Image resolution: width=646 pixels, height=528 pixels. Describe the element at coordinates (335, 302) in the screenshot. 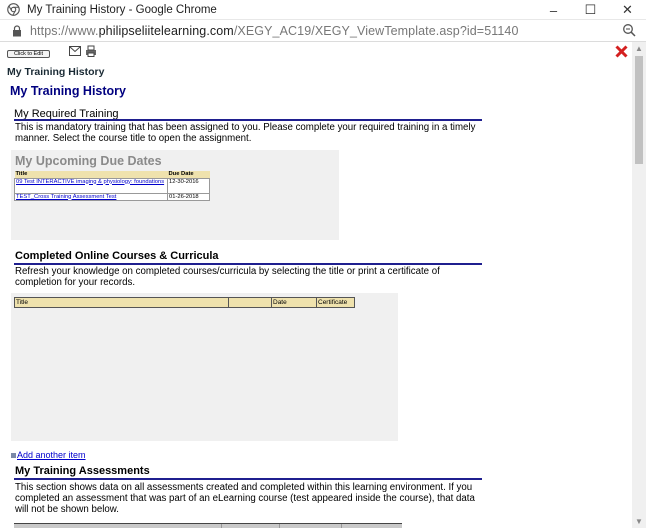

I see `column-header-certificate: Certificate` at that location.